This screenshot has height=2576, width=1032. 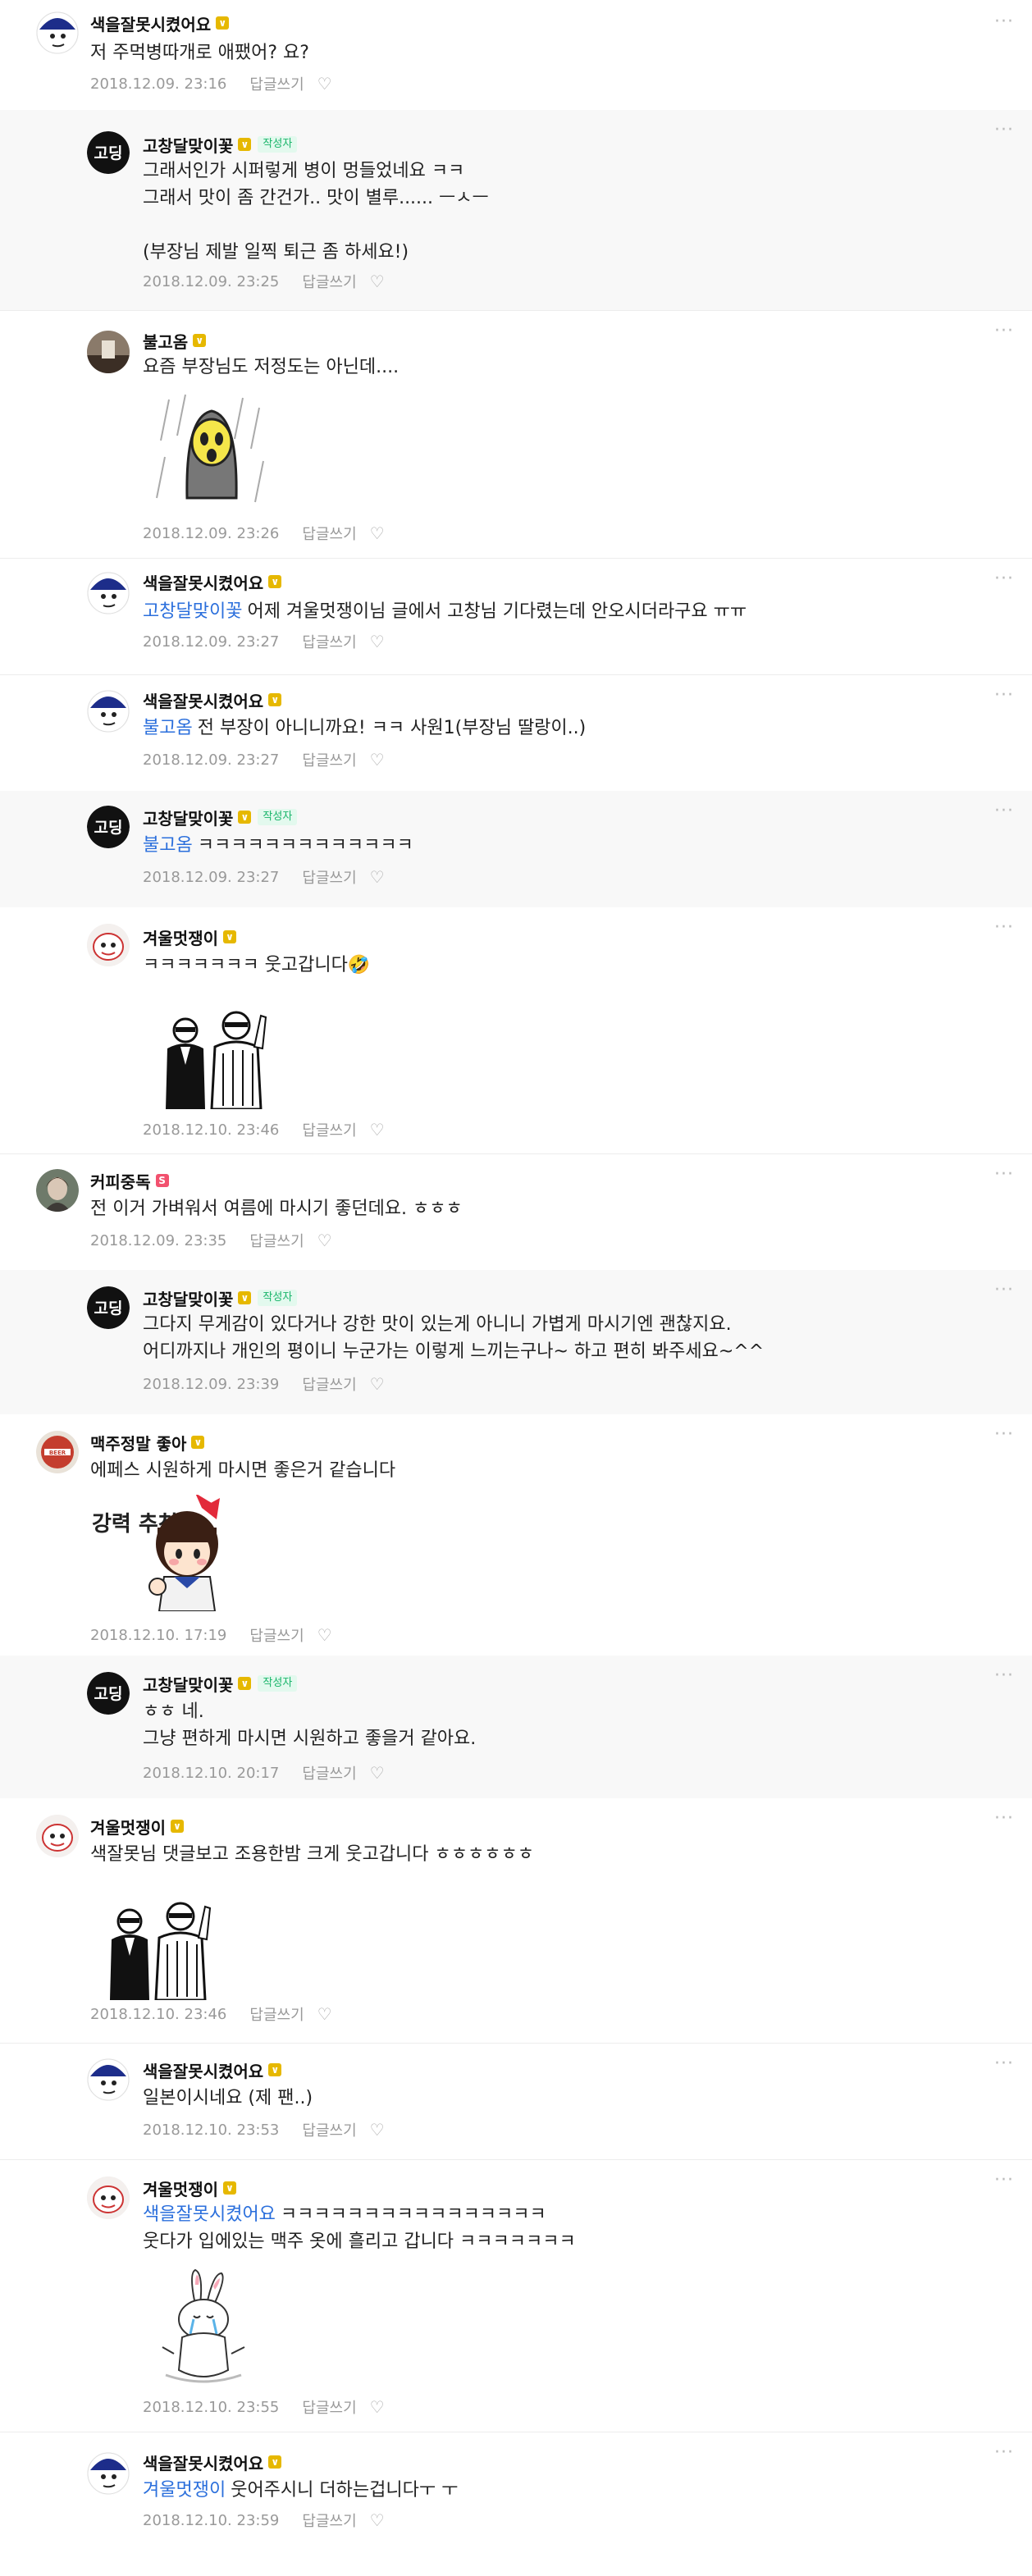 What do you see at coordinates (301, 2490) in the screenshot?
I see `comment-text: 겨울멋쟁이 웃어주시니 더하는겁니다ㅜ ㅜ` at bounding box center [301, 2490].